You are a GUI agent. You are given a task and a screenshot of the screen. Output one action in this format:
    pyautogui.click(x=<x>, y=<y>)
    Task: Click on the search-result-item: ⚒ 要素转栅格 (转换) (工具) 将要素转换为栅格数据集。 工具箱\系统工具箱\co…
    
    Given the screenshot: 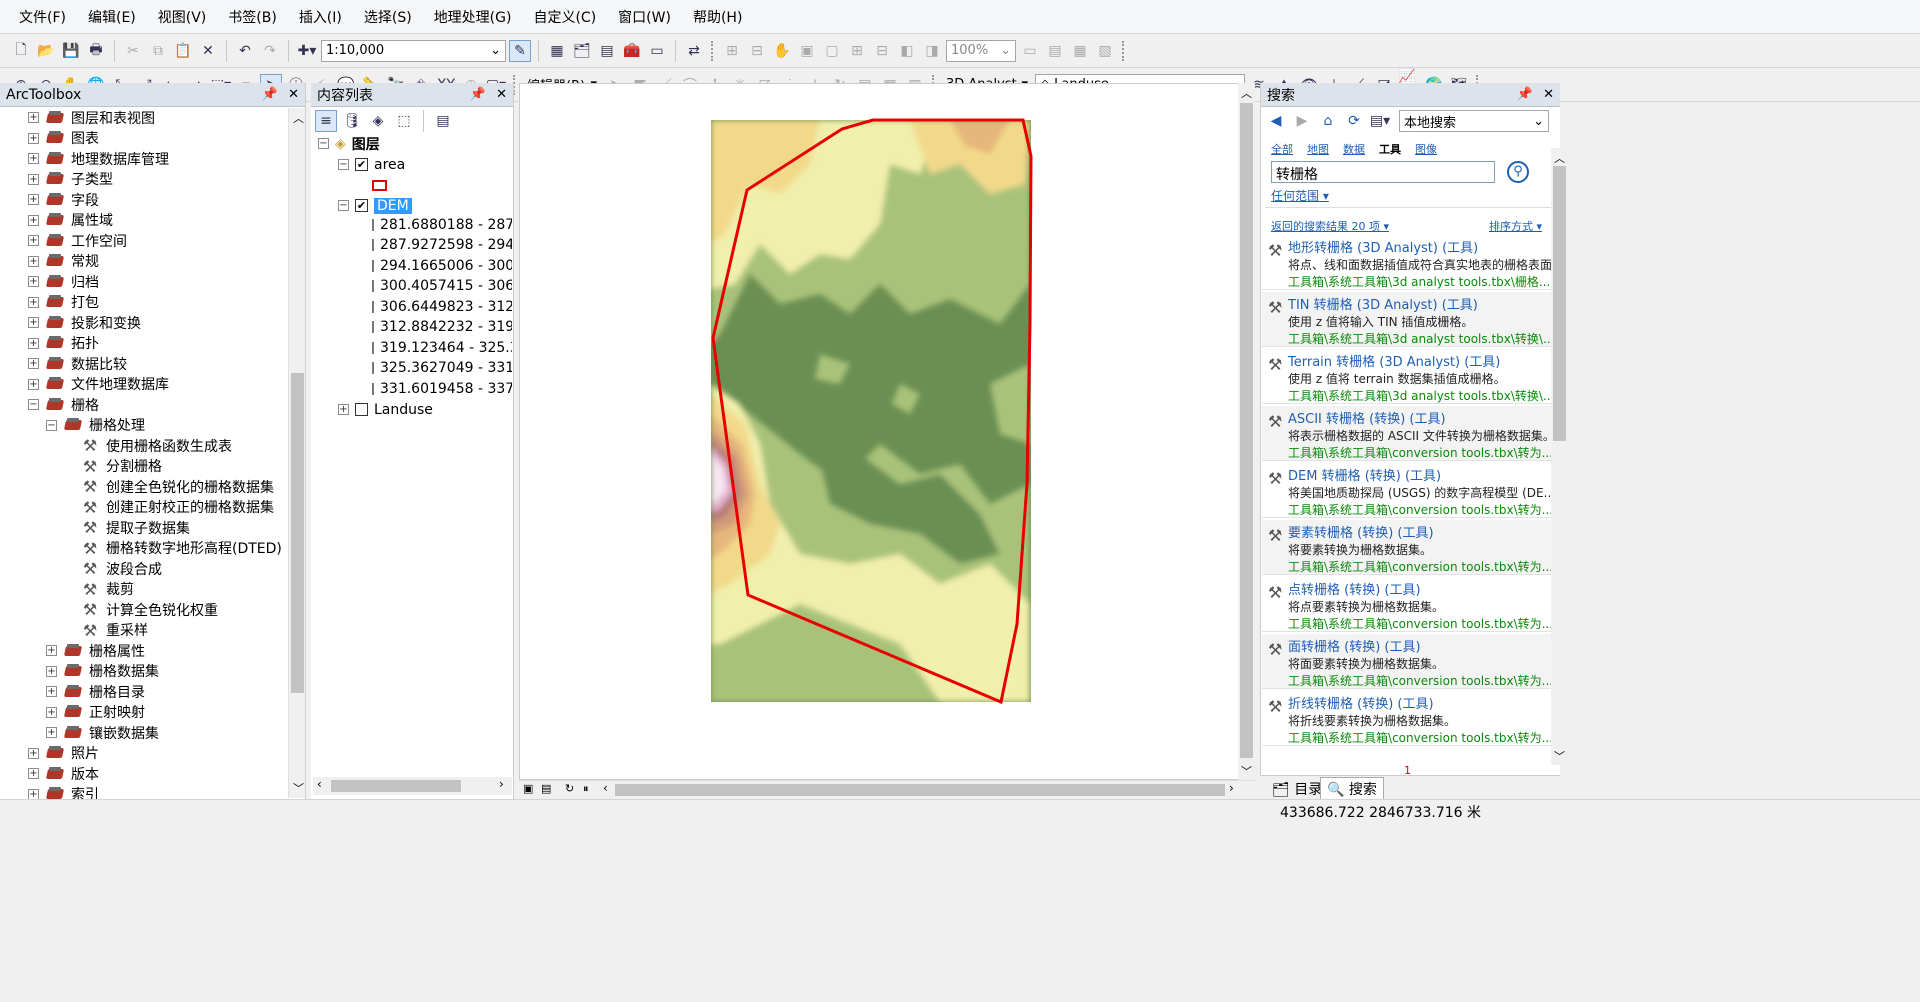 What is the action you would take?
    pyautogui.click(x=1408, y=547)
    